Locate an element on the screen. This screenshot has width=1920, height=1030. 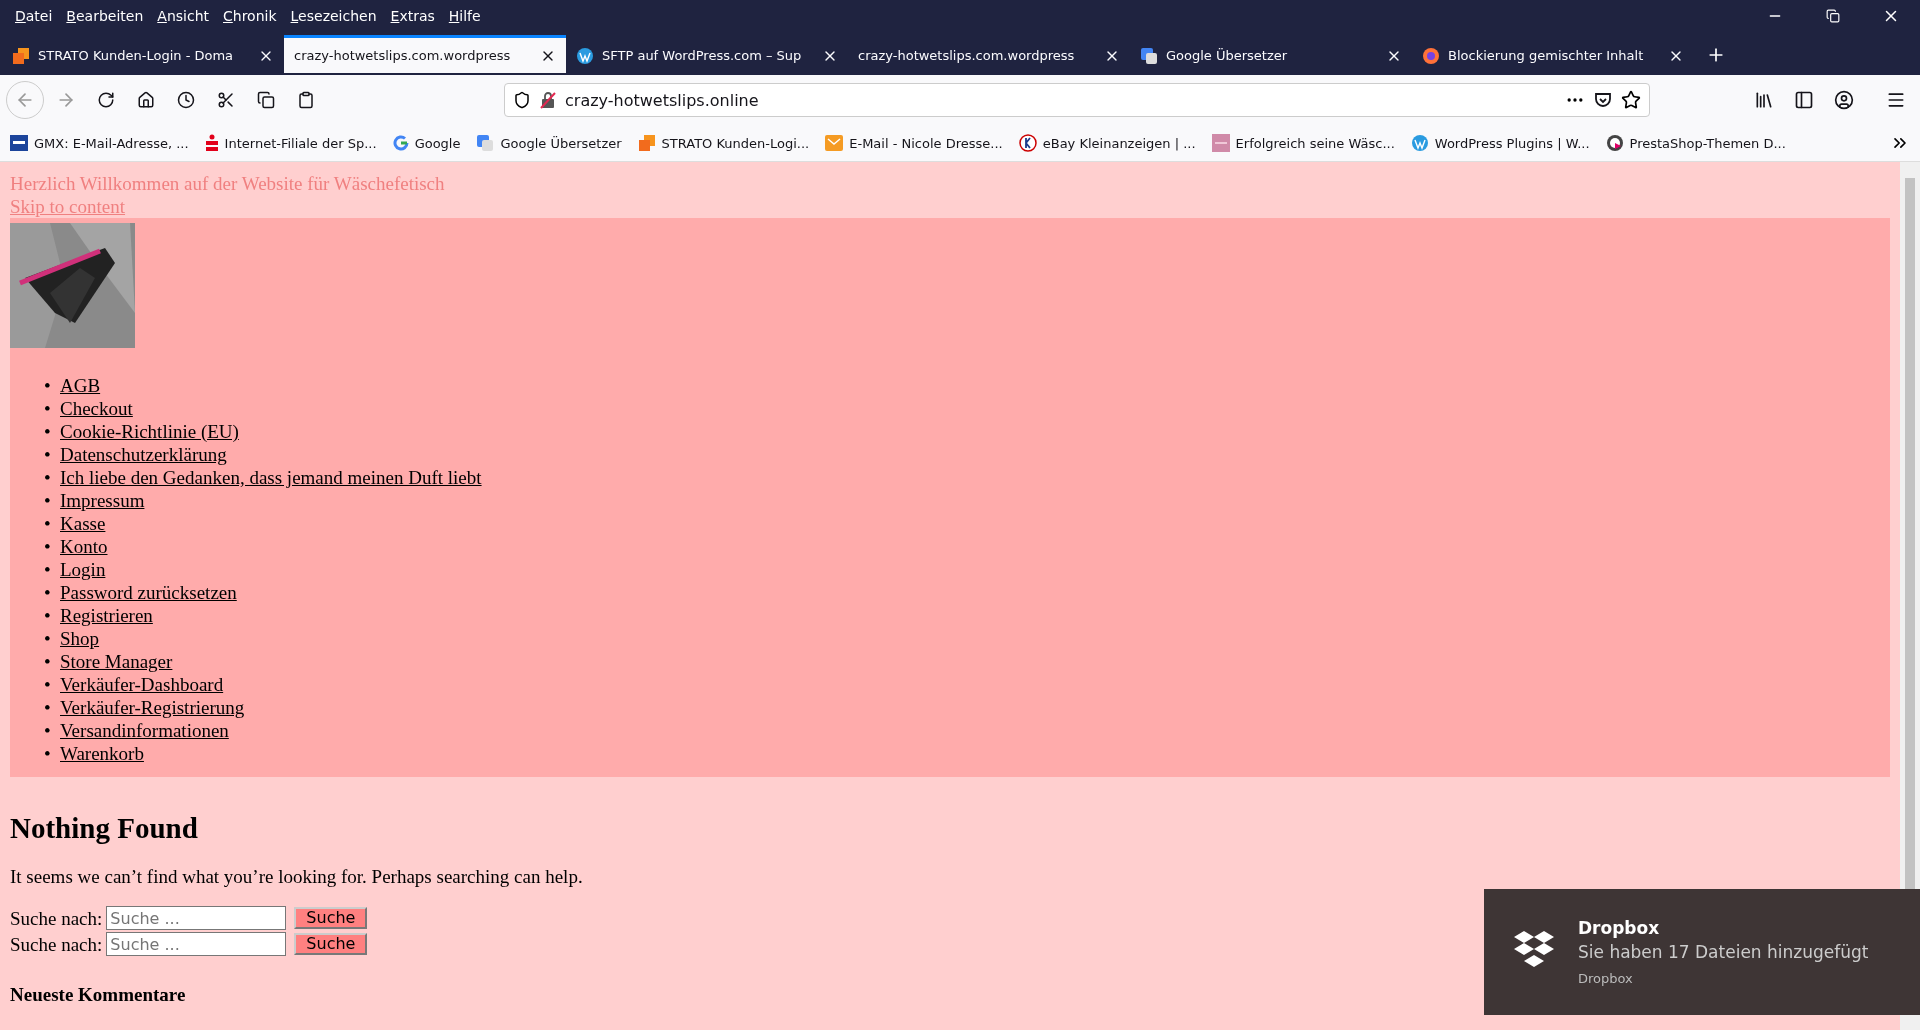
nav-link: Kasse is located at coordinates (83, 523).